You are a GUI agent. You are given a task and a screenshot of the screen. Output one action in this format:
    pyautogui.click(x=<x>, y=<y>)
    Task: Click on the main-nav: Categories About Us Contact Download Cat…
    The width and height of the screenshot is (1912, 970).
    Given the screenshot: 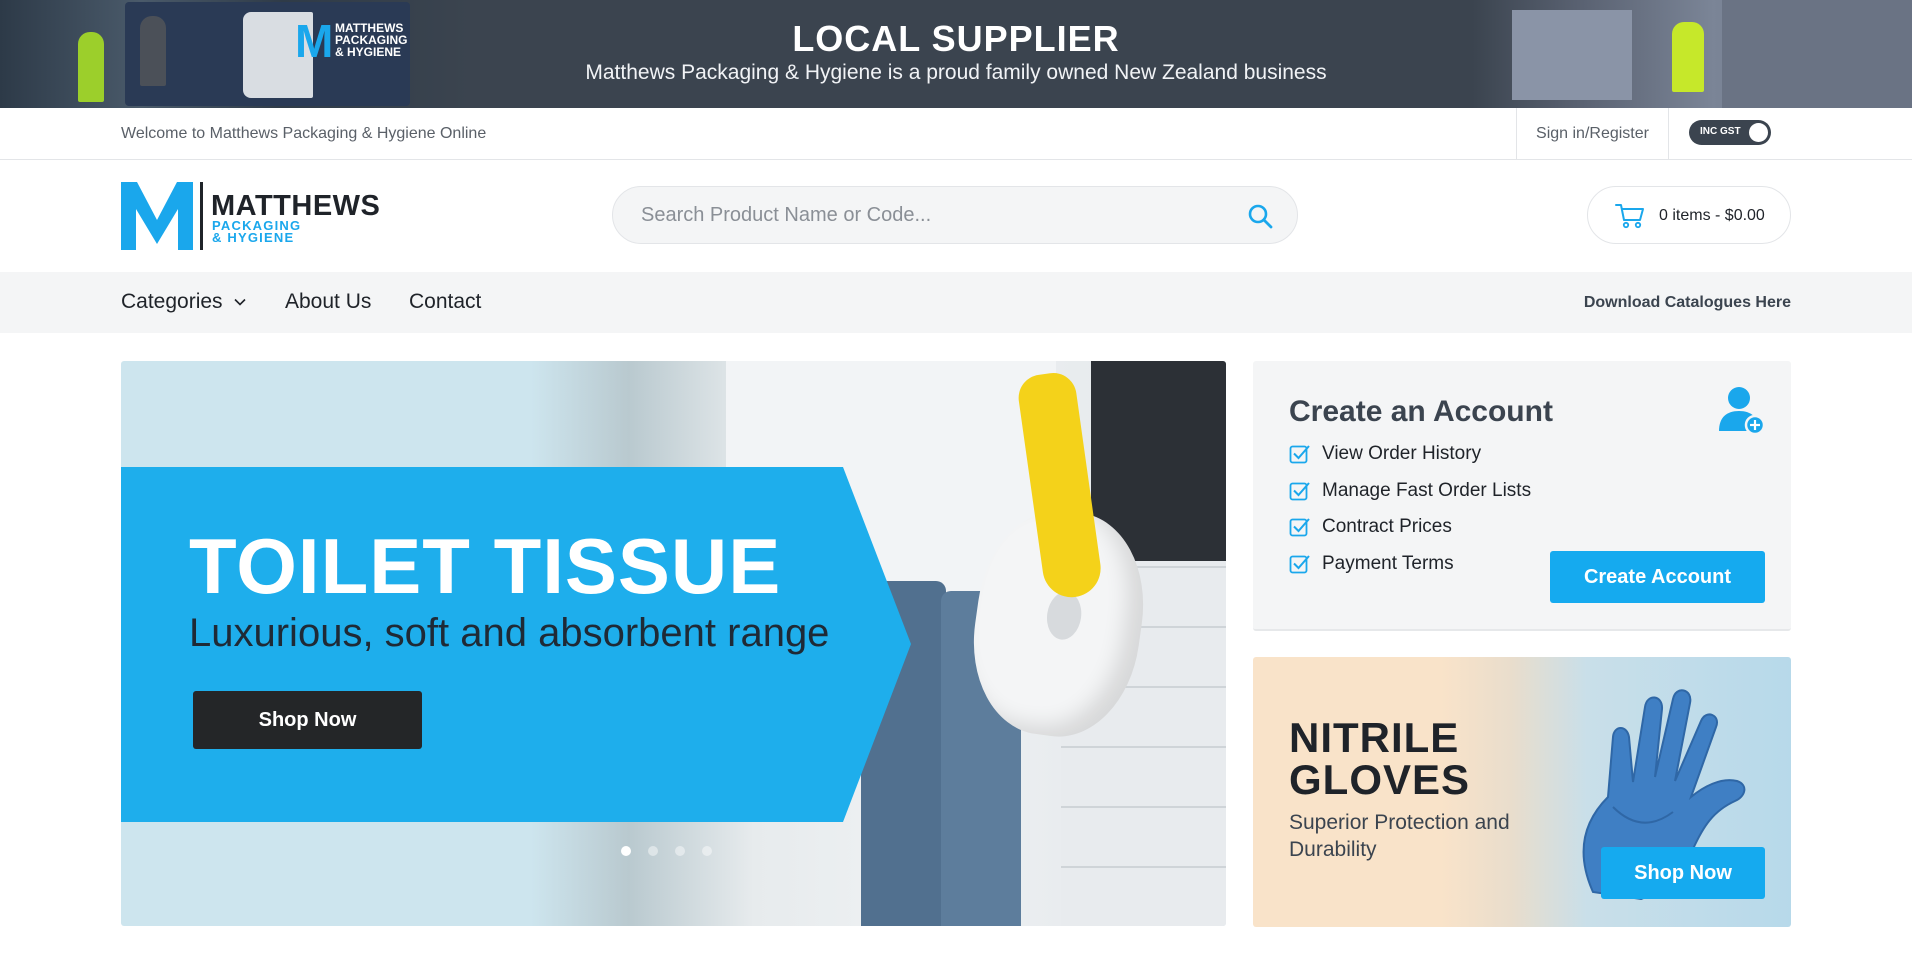 What is the action you would take?
    pyautogui.click(x=956, y=302)
    